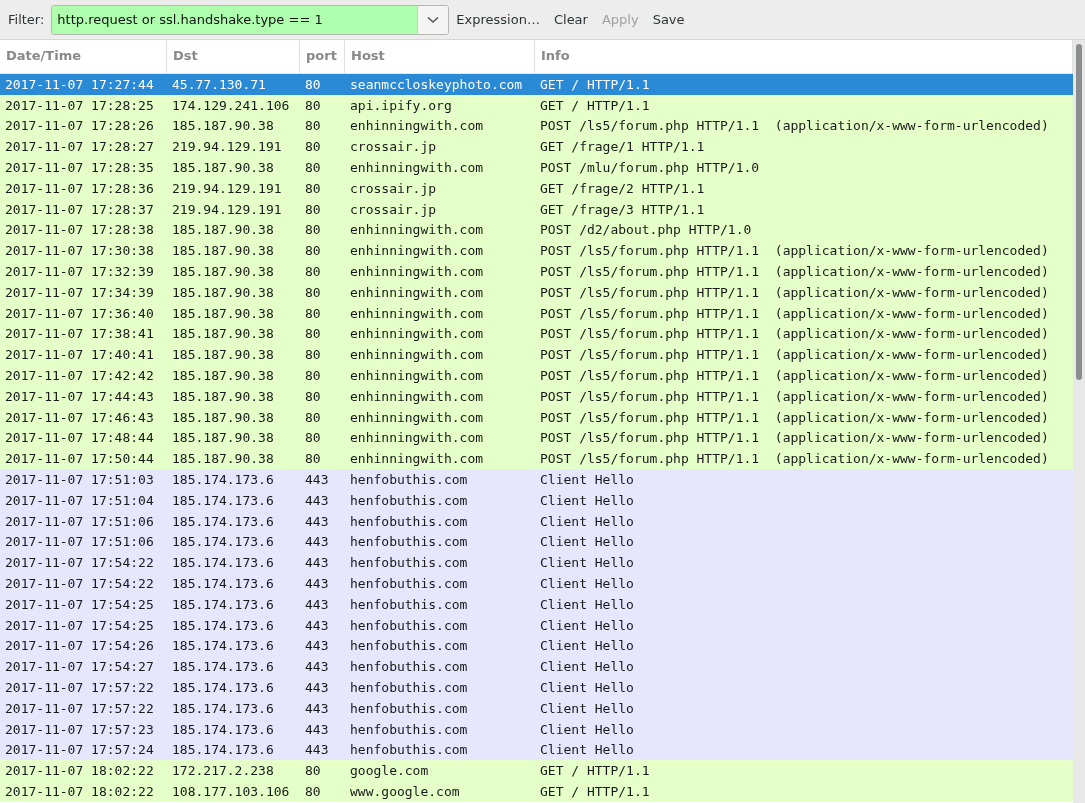  Describe the element at coordinates (1079, 212) in the screenshot. I see `scrollbar-thumb` at that location.